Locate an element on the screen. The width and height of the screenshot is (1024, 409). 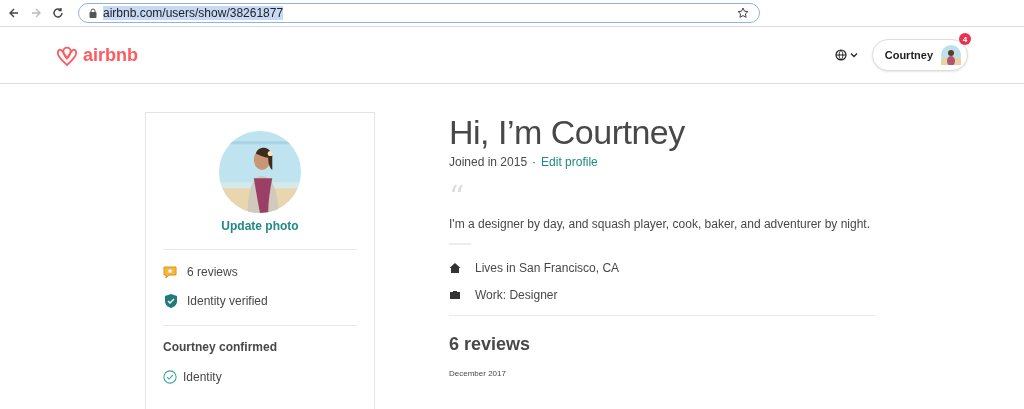
briefcase-icon is located at coordinates (455, 295).